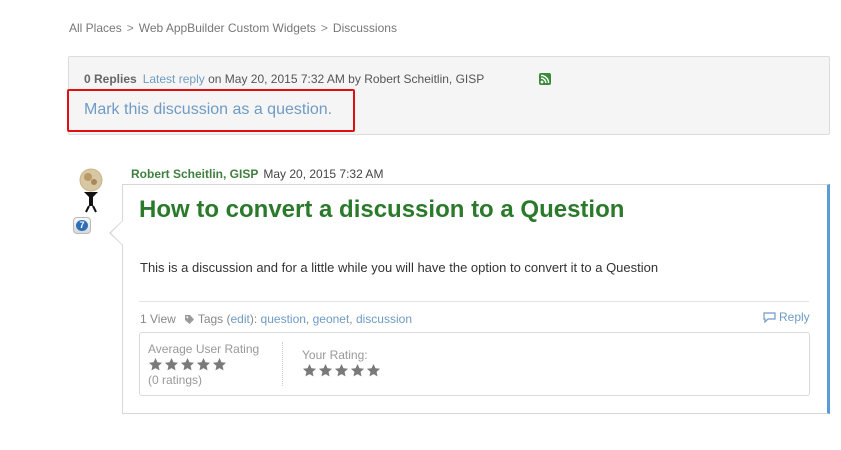  I want to click on tag-icon, so click(189, 321).